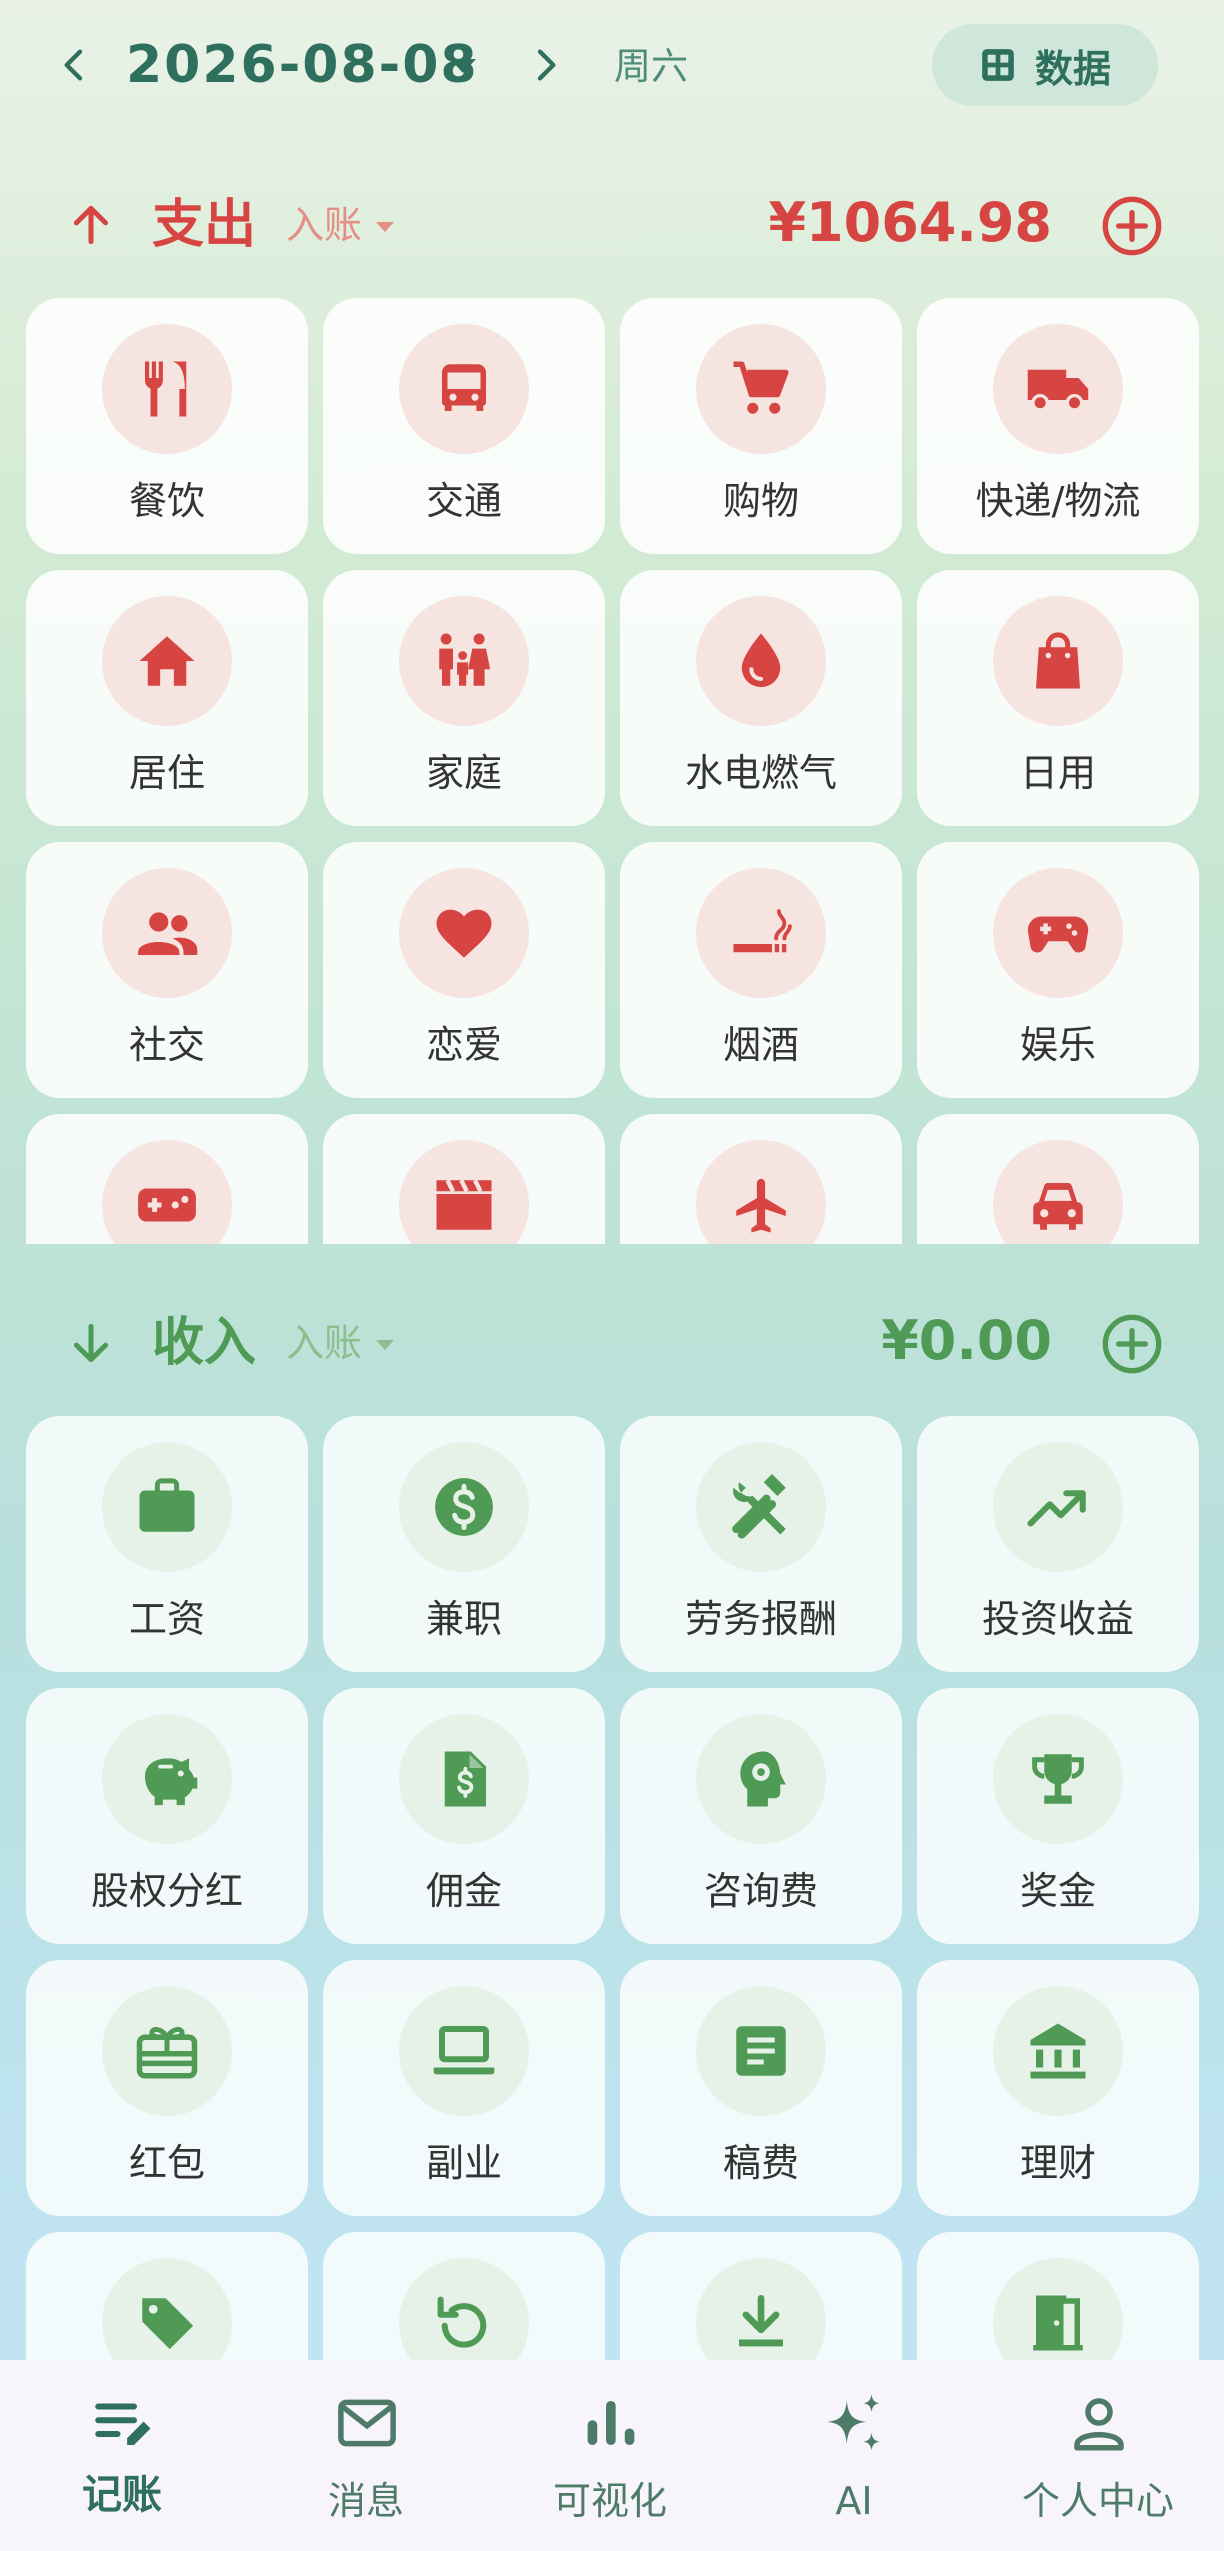  What do you see at coordinates (761, 387) in the screenshot?
I see `shopping-cart-icon` at bounding box center [761, 387].